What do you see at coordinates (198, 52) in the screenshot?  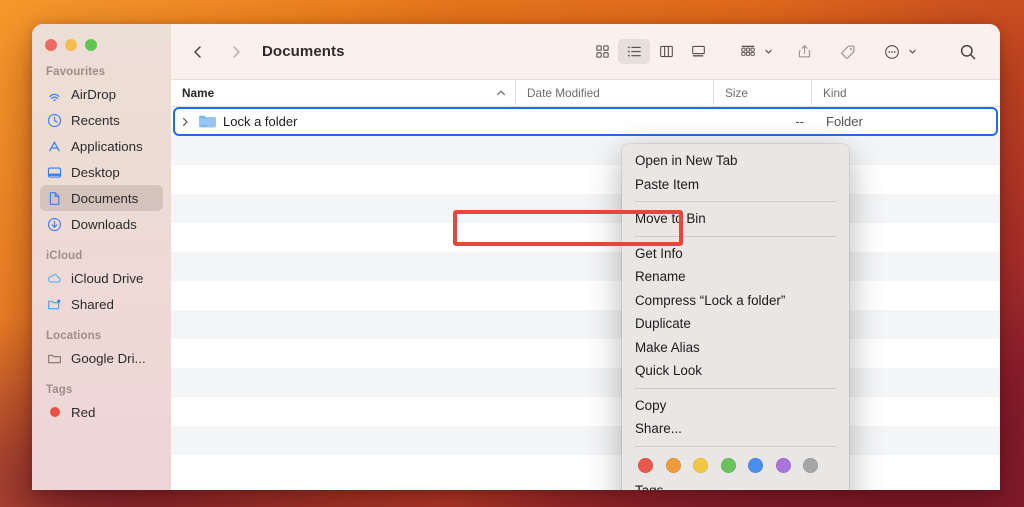 I see `back-button` at bounding box center [198, 52].